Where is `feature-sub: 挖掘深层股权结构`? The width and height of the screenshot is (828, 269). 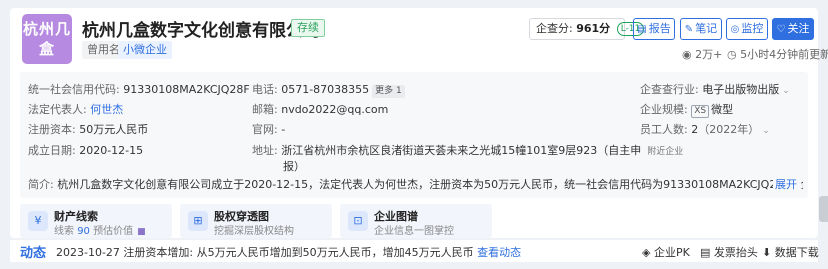
feature-sub: 挖掘深层股权结构 is located at coordinates (254, 231).